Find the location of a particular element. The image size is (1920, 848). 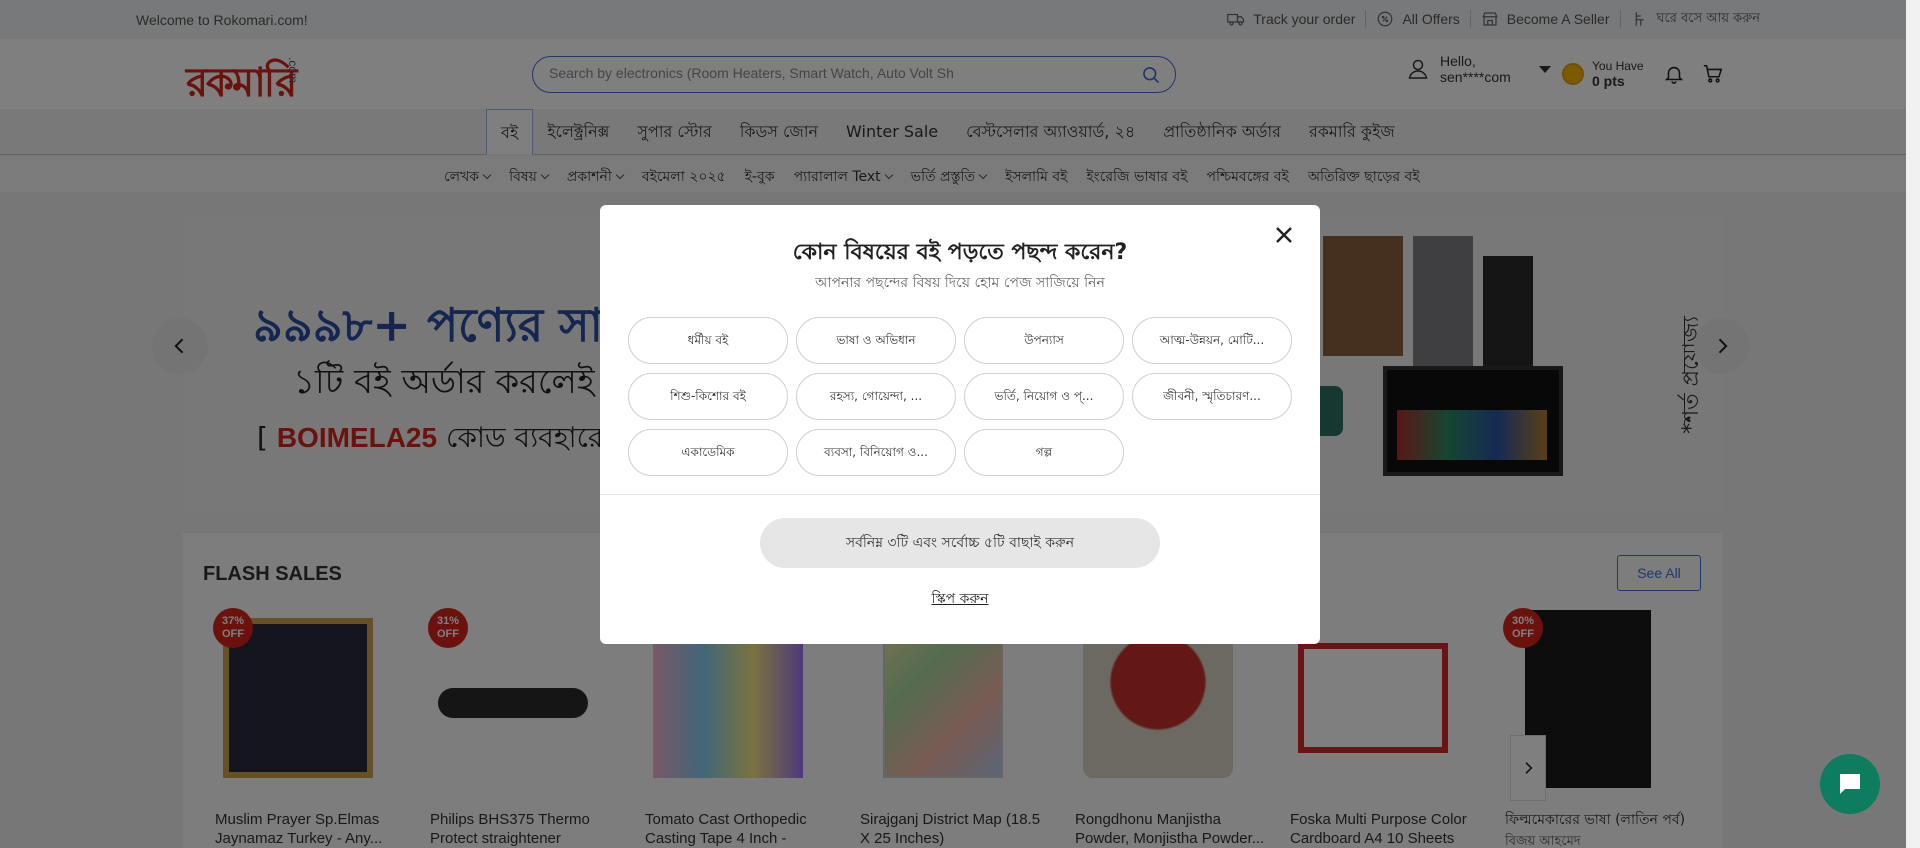

chat-bubble-icon is located at coordinates (1850, 784).